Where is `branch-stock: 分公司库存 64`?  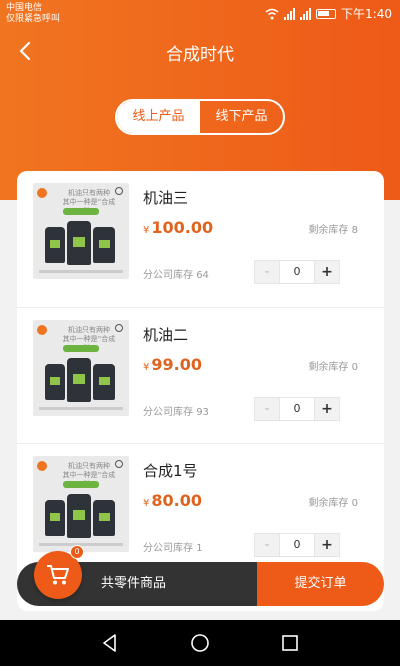
branch-stock: 分公司库存 64 is located at coordinates (176, 275).